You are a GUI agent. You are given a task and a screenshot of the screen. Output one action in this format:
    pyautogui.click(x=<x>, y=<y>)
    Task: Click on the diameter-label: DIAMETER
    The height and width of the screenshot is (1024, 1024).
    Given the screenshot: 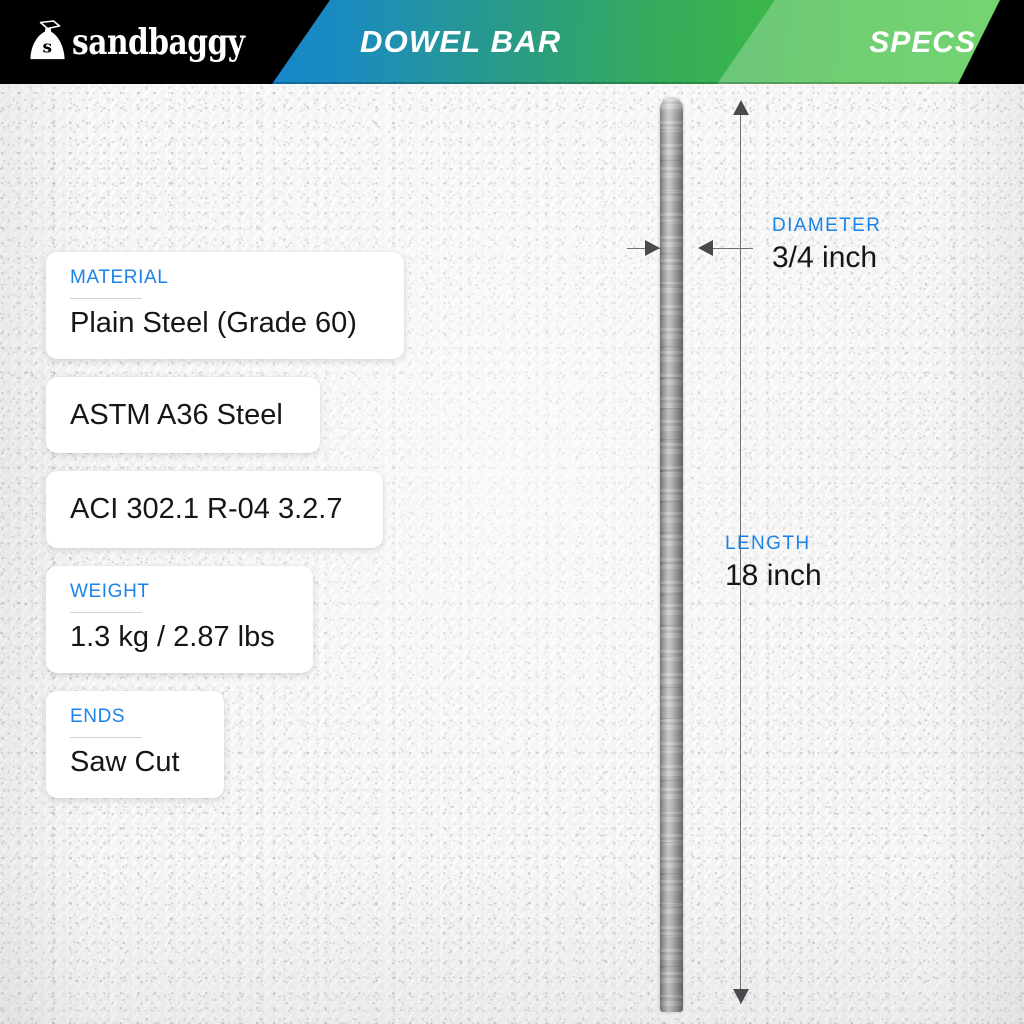 What is the action you would take?
    pyautogui.click(x=827, y=225)
    